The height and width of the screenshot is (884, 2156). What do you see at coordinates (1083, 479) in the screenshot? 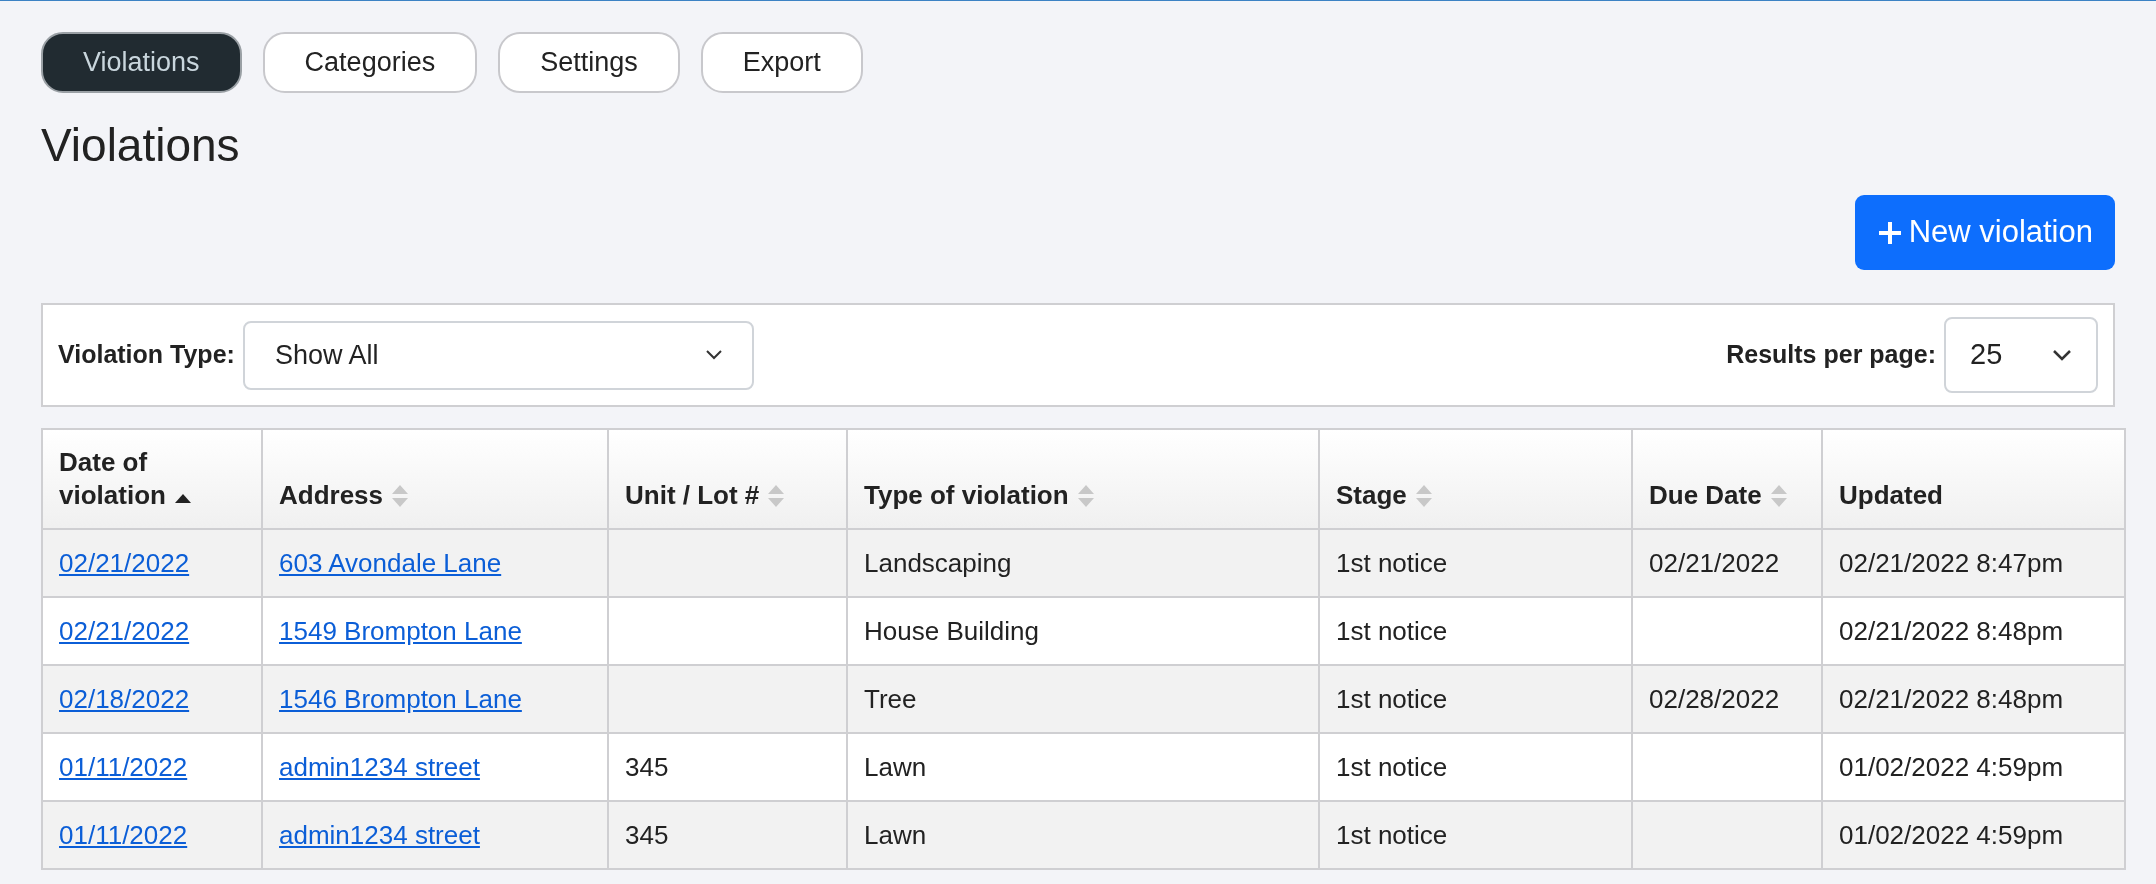
I see `column-header: Type of violation` at bounding box center [1083, 479].